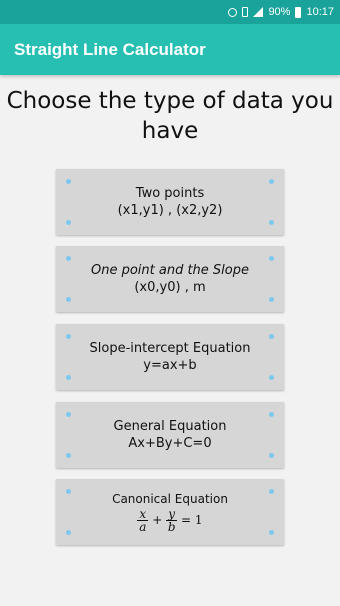 The image size is (340, 606). I want to click on page-heading: Choose the type of data you have, so click(170, 116).